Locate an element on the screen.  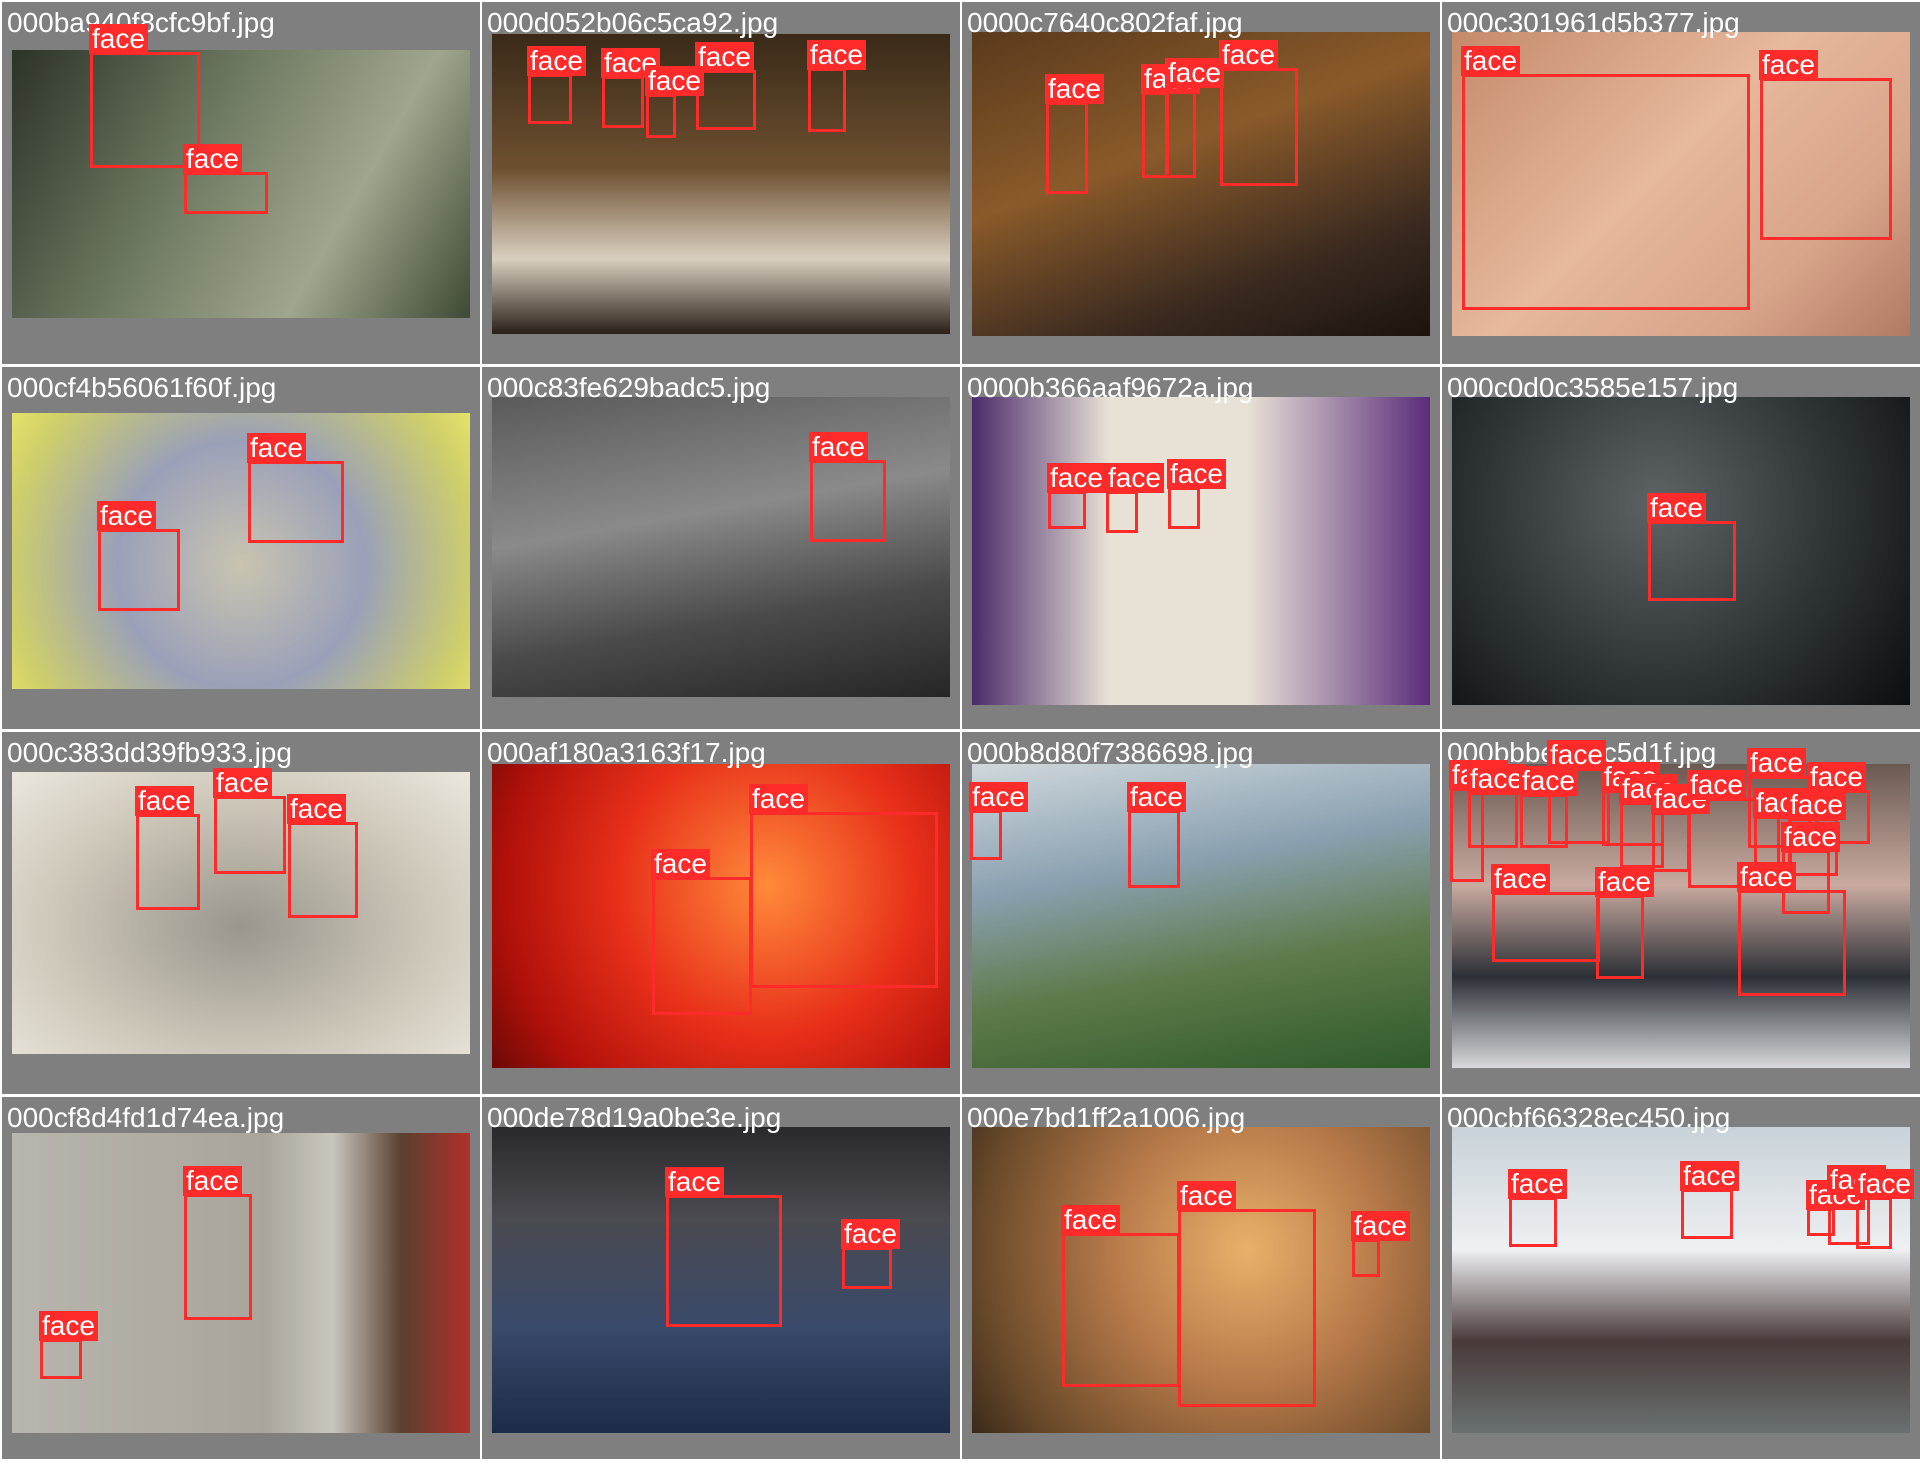
filename-label: 000b8d80f7386698.jpg is located at coordinates (1110, 752).